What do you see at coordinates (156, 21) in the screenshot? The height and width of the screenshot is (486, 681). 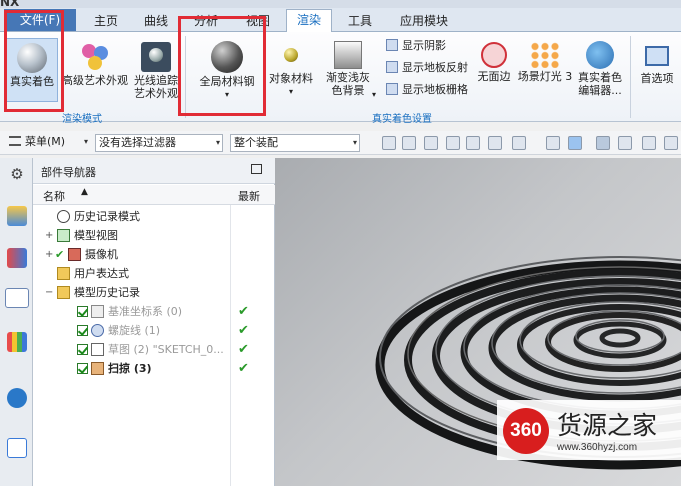 I see `tab-curve: 曲线` at bounding box center [156, 21].